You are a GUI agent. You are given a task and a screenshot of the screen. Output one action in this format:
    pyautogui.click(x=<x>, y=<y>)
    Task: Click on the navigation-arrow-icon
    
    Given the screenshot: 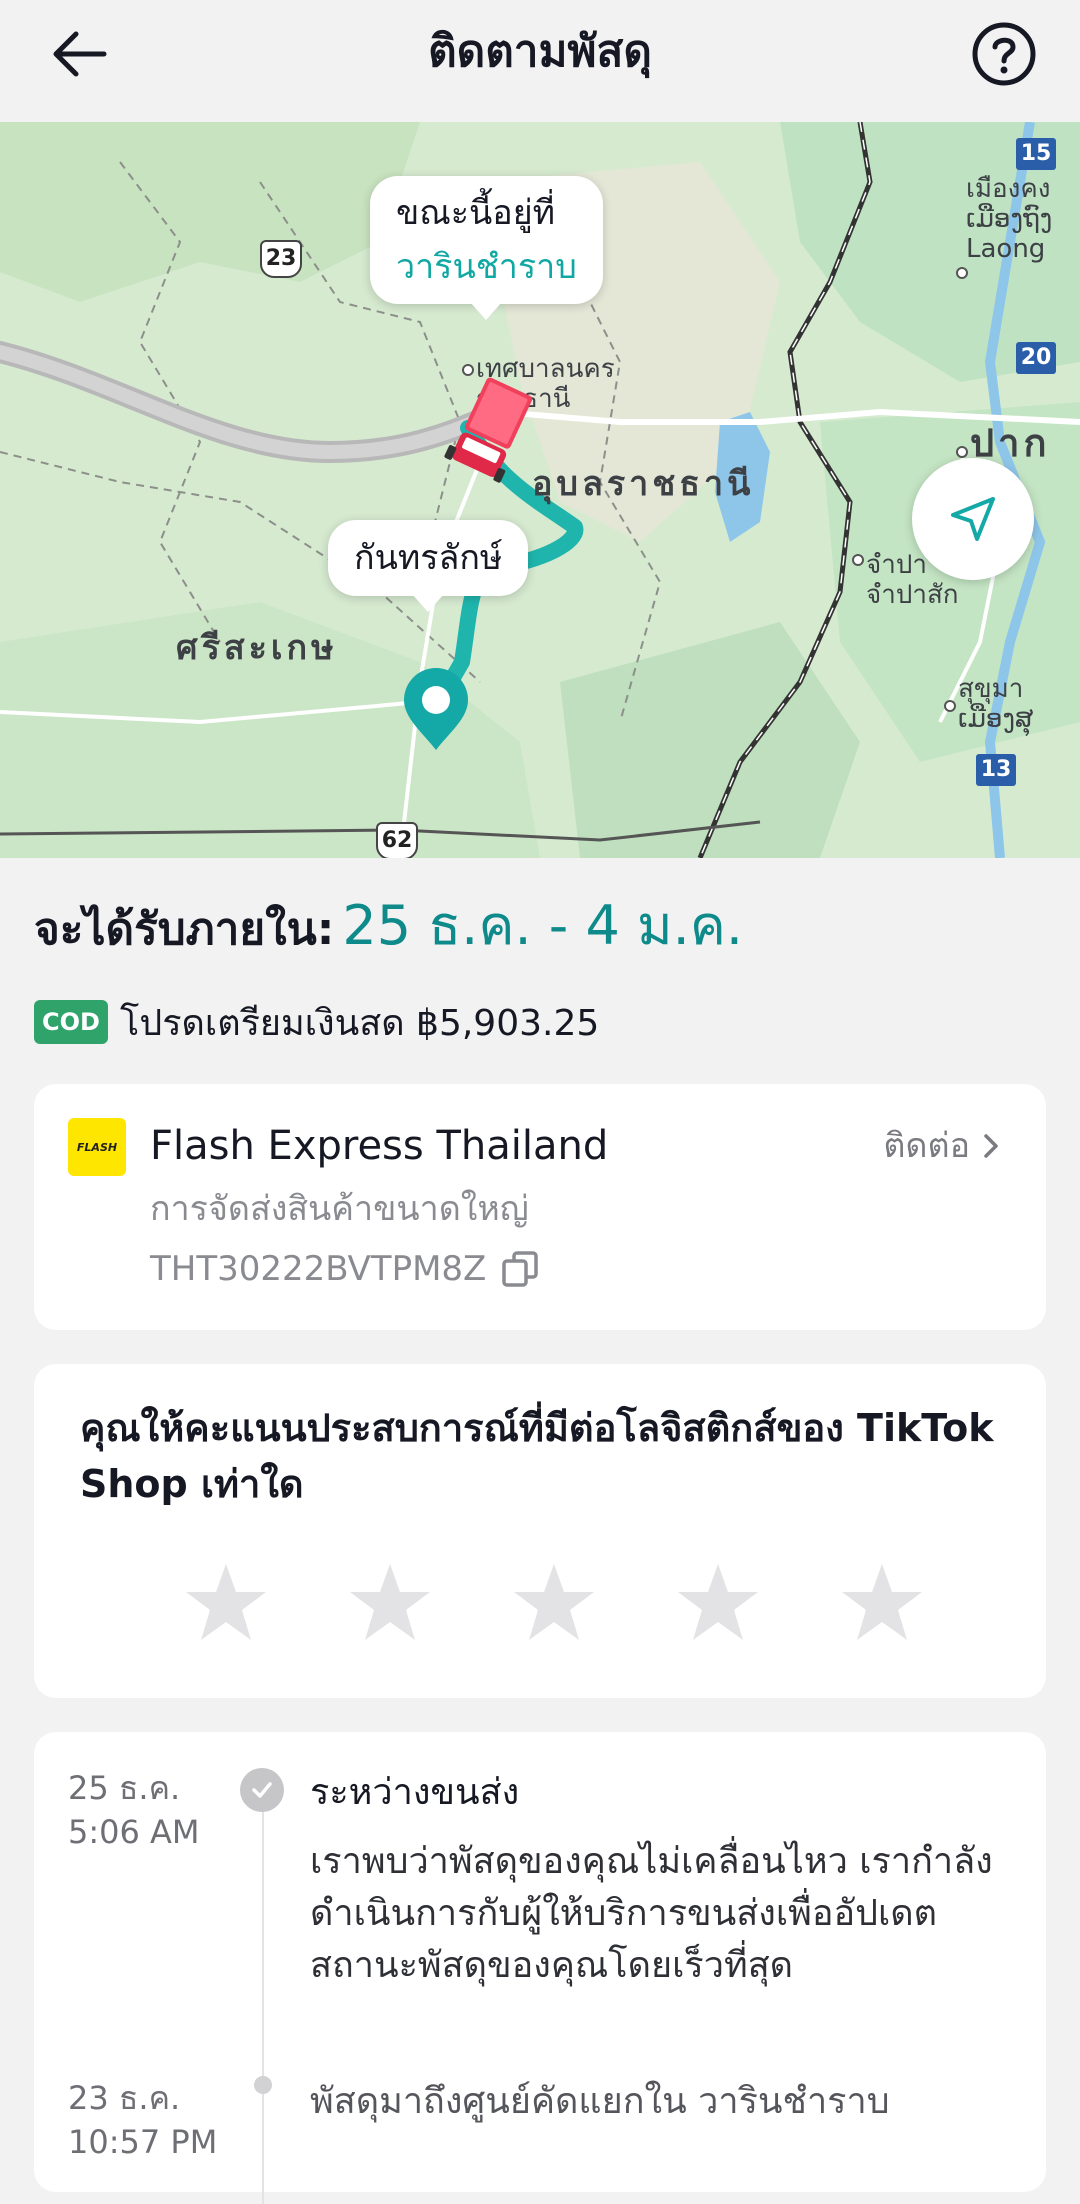 What is the action you would take?
    pyautogui.click(x=973, y=519)
    